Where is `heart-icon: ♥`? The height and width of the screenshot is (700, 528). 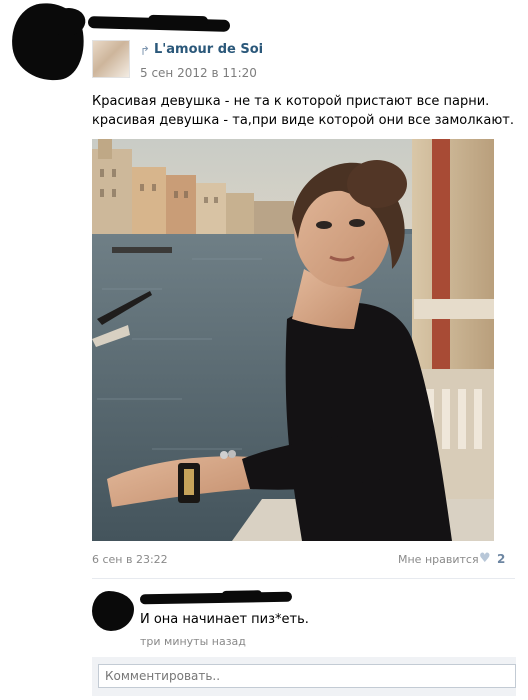 heart-icon: ♥ is located at coordinates (485, 558).